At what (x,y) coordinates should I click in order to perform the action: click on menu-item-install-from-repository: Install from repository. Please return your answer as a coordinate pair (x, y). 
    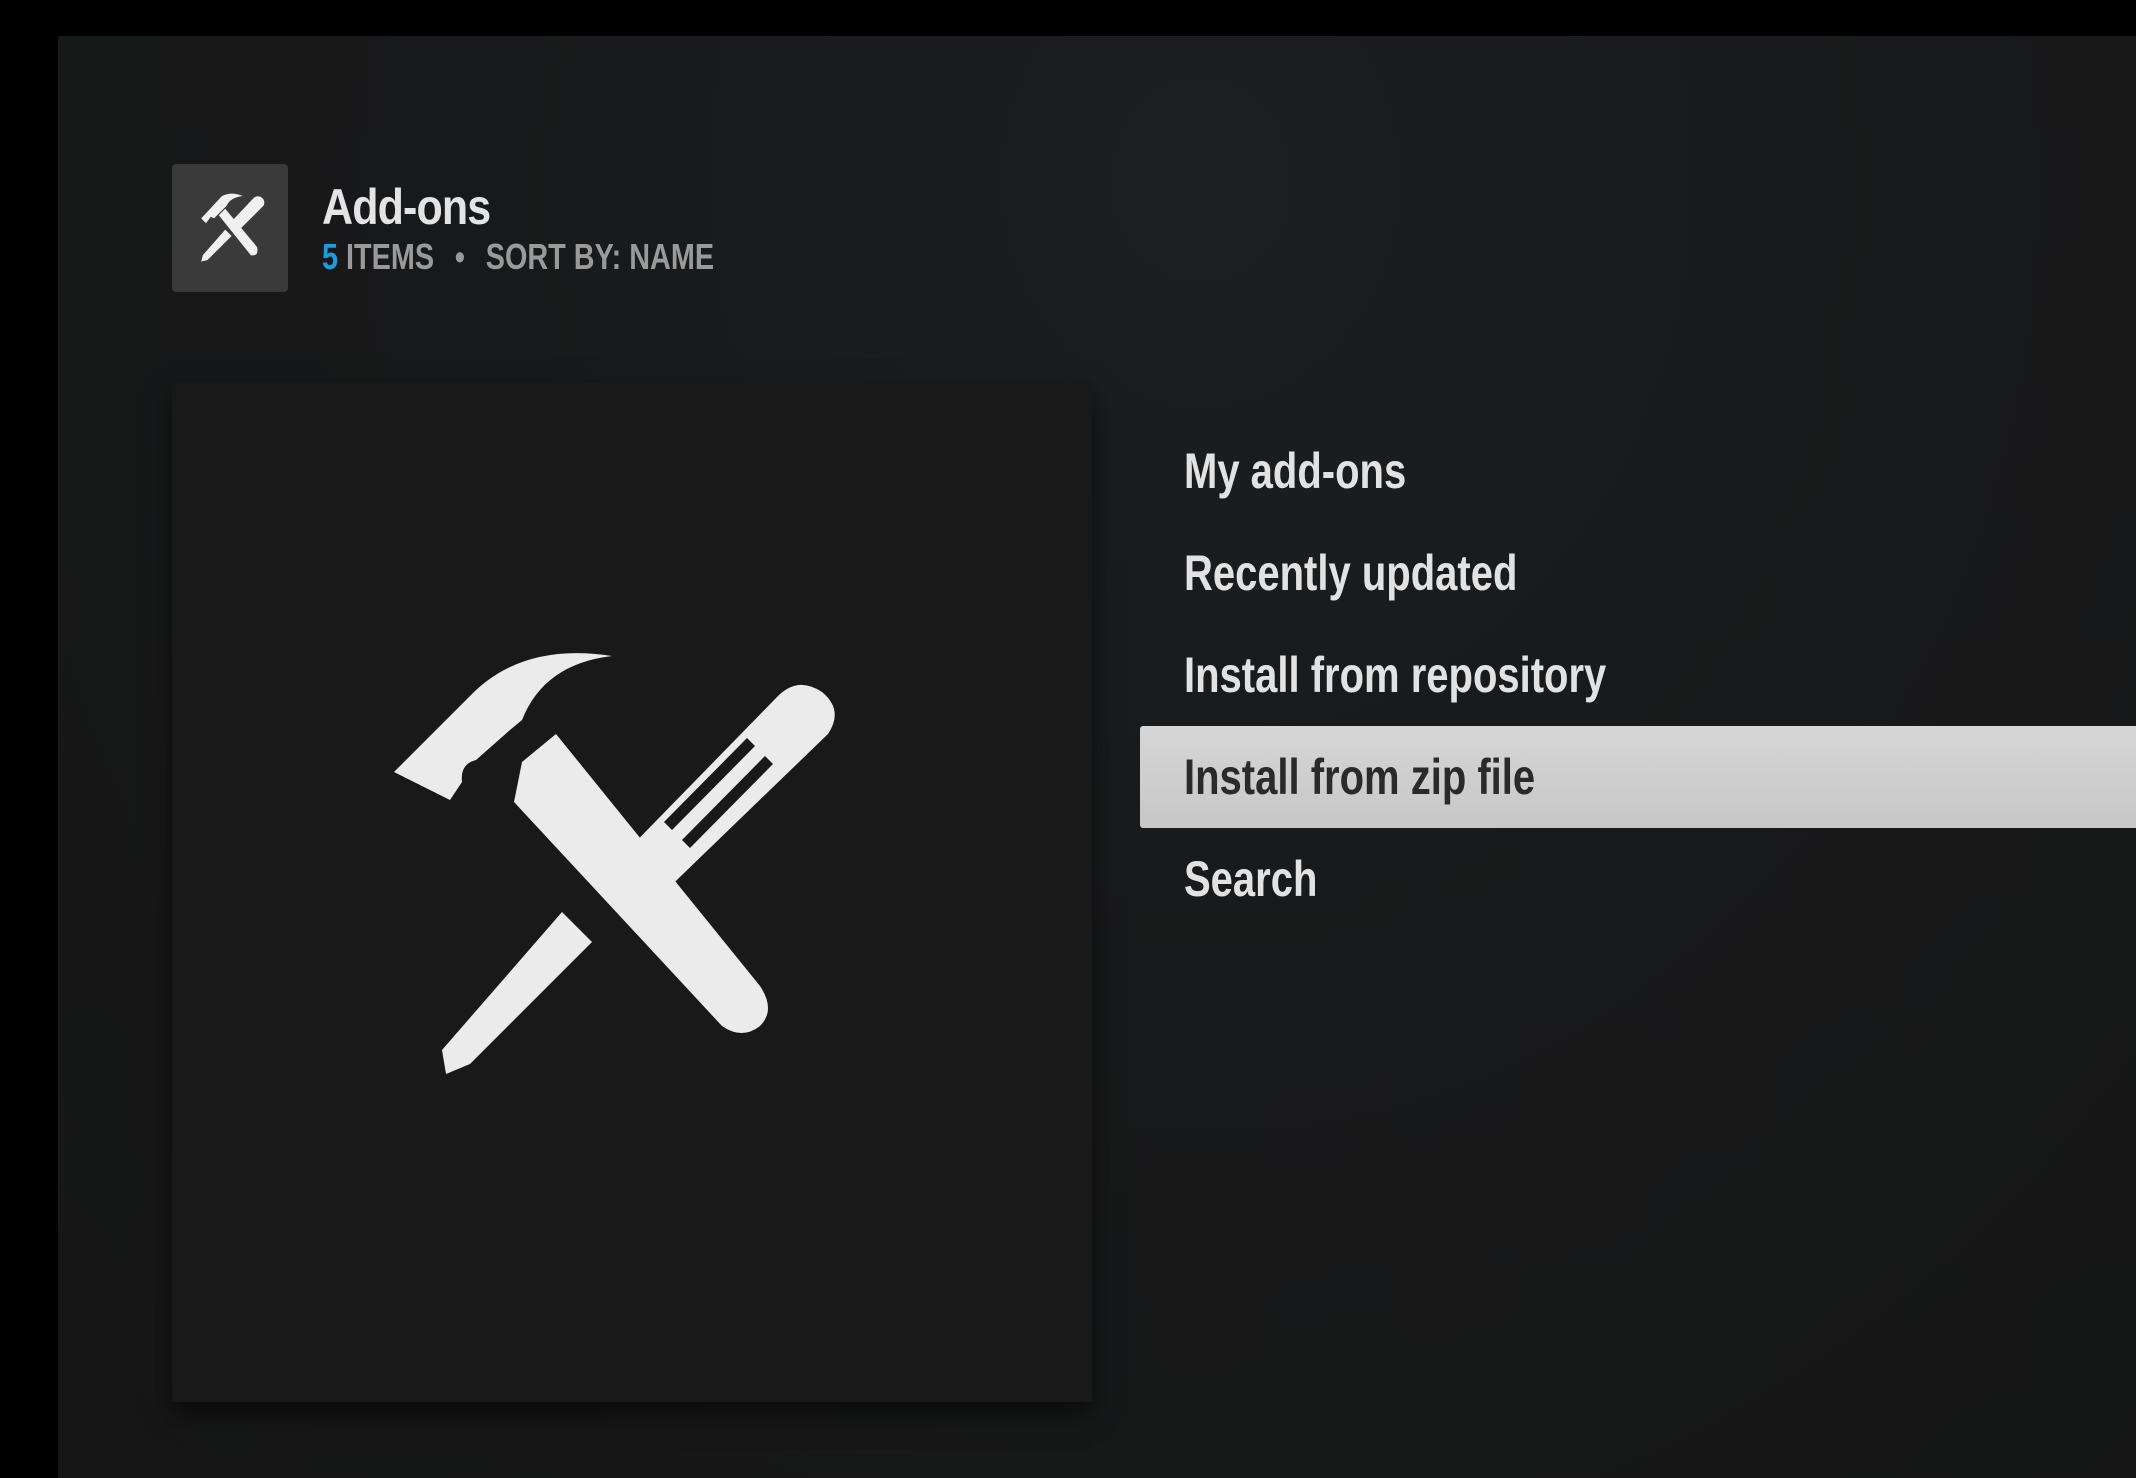
    Looking at the image, I should click on (1638, 675).